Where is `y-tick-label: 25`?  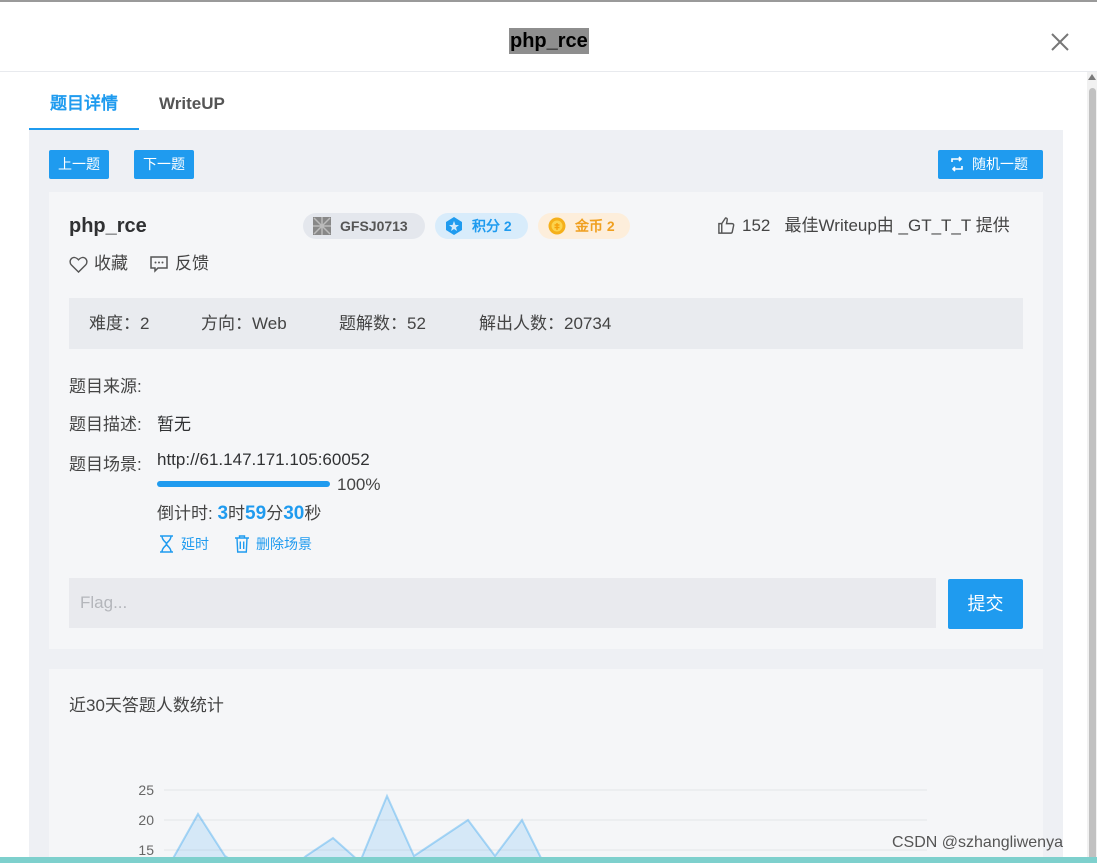
y-tick-label: 25 is located at coordinates (146, 790).